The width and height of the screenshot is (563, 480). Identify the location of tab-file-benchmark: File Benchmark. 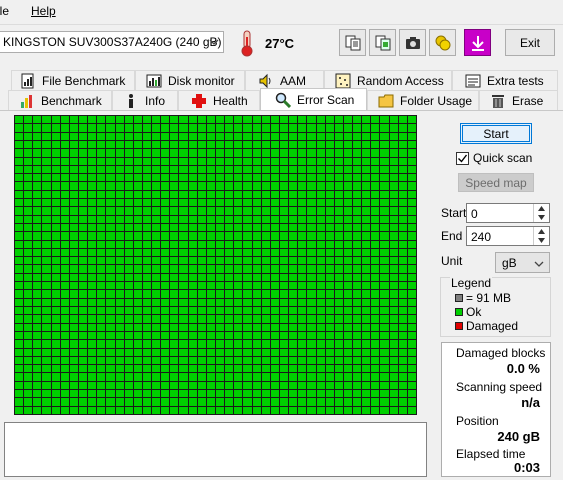
(73, 80).